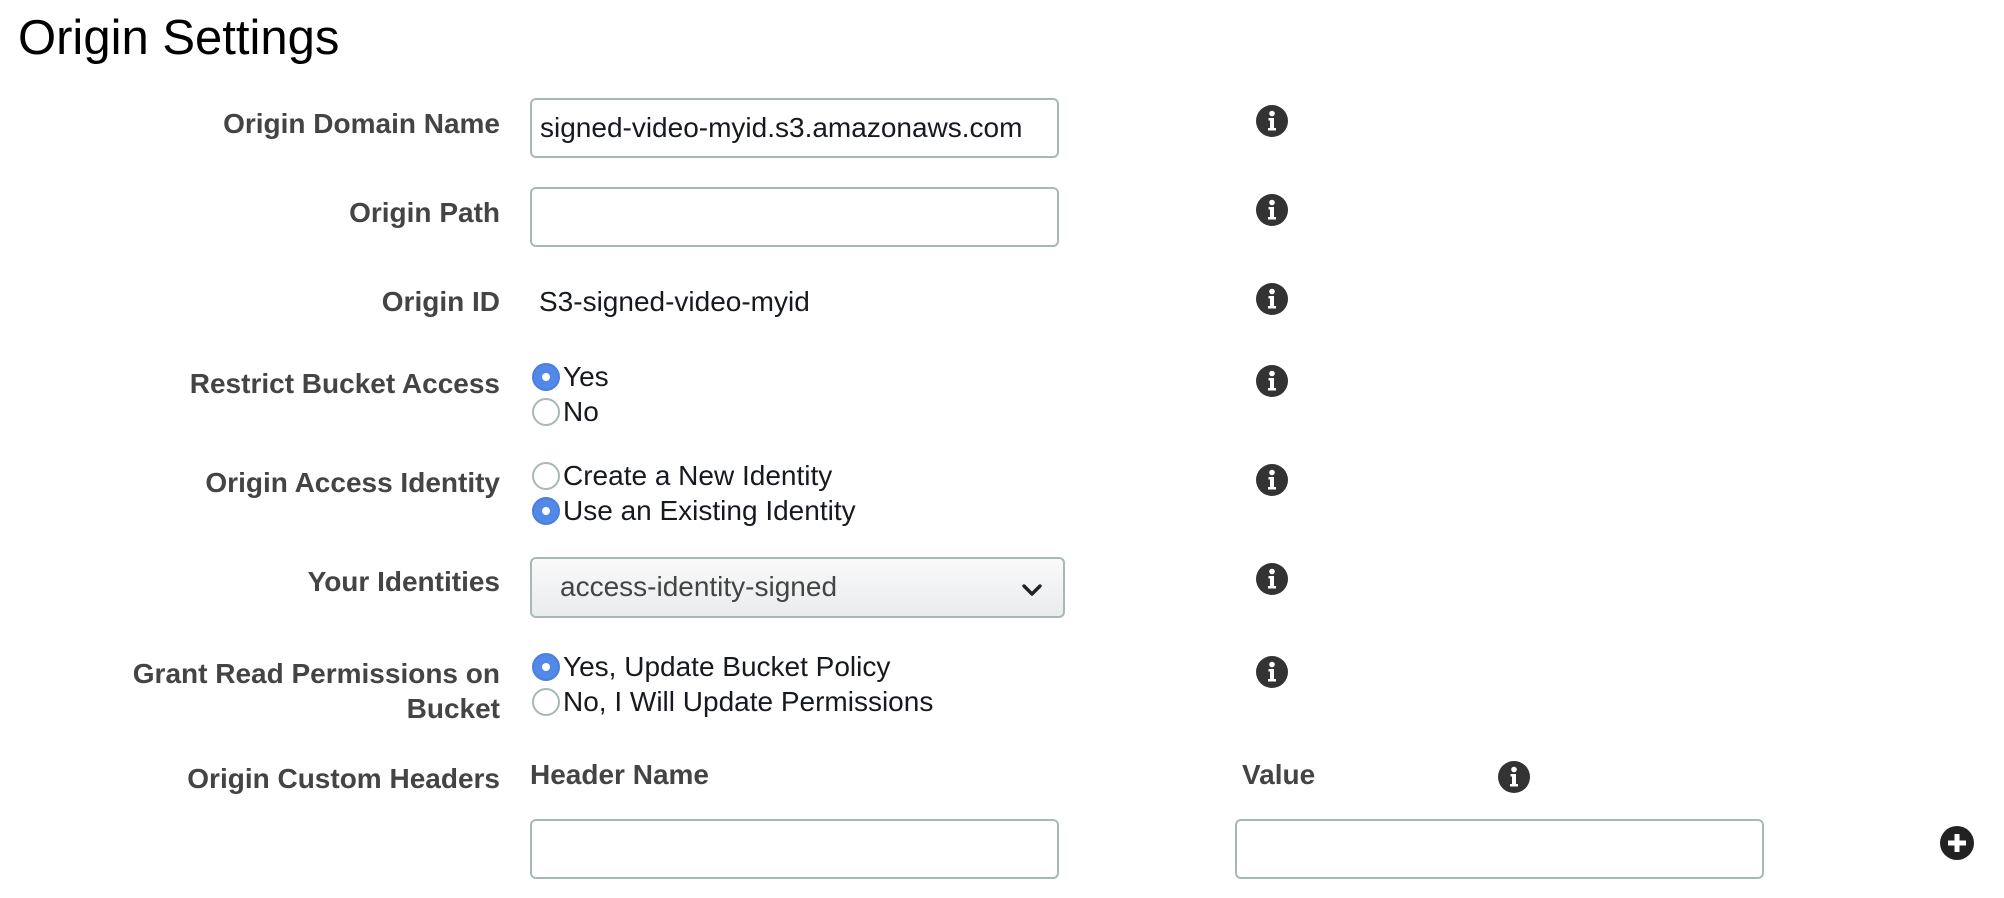  Describe the element at coordinates (727, 666) in the screenshot. I see `radio-label: Yes, Update Bucket Policy` at that location.